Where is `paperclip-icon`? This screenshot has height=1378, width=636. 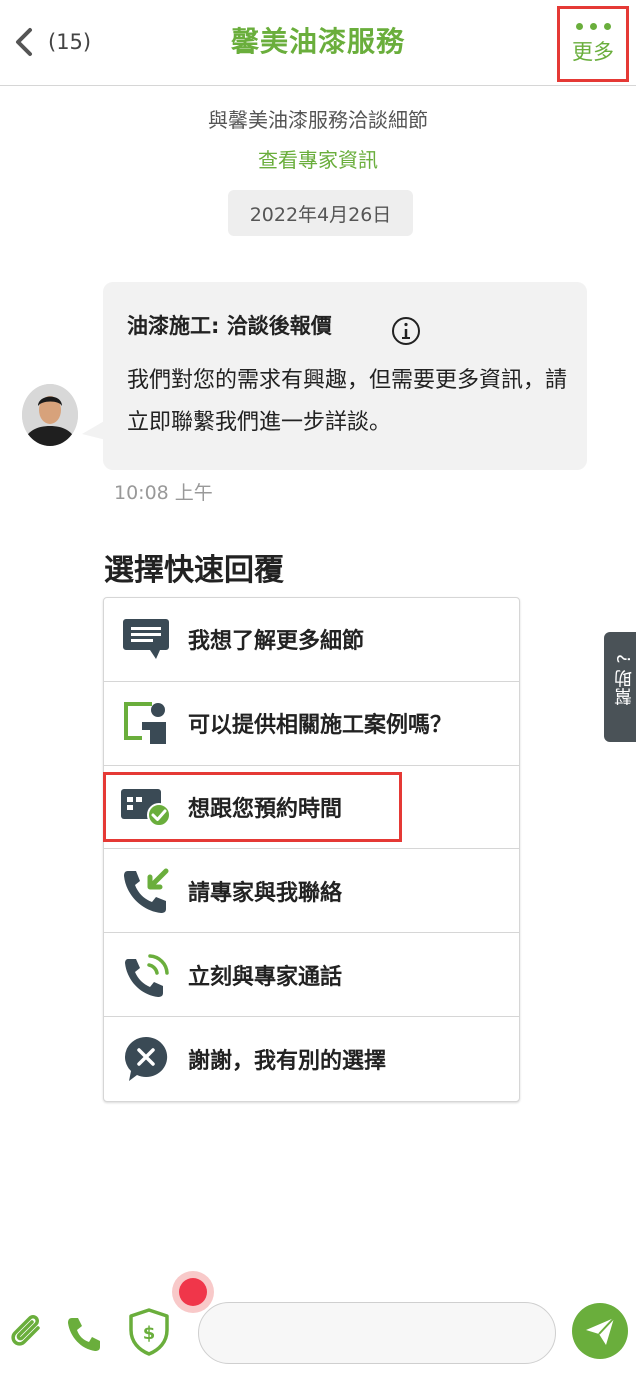
paperclip-icon is located at coordinates (28, 1332).